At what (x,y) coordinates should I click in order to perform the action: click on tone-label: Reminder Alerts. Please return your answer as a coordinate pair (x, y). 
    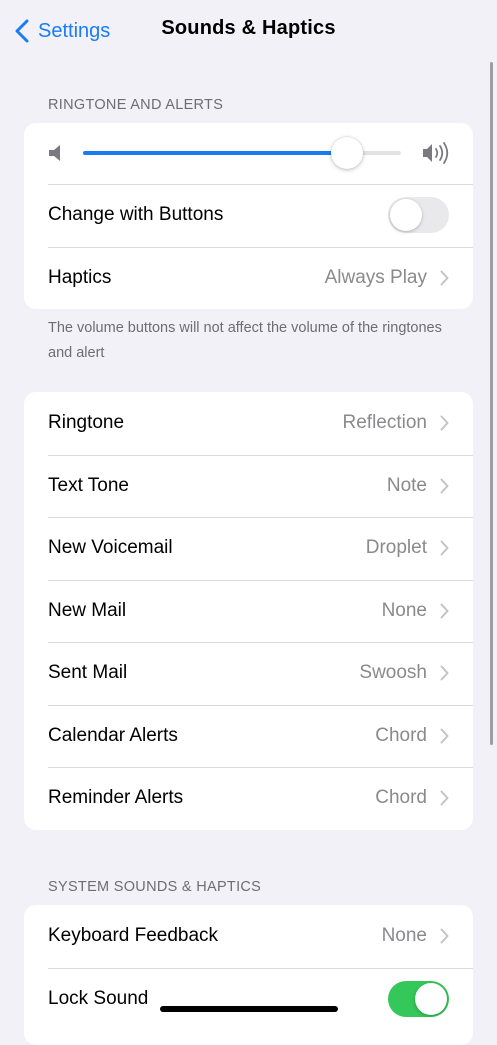
    Looking at the image, I should click on (116, 798).